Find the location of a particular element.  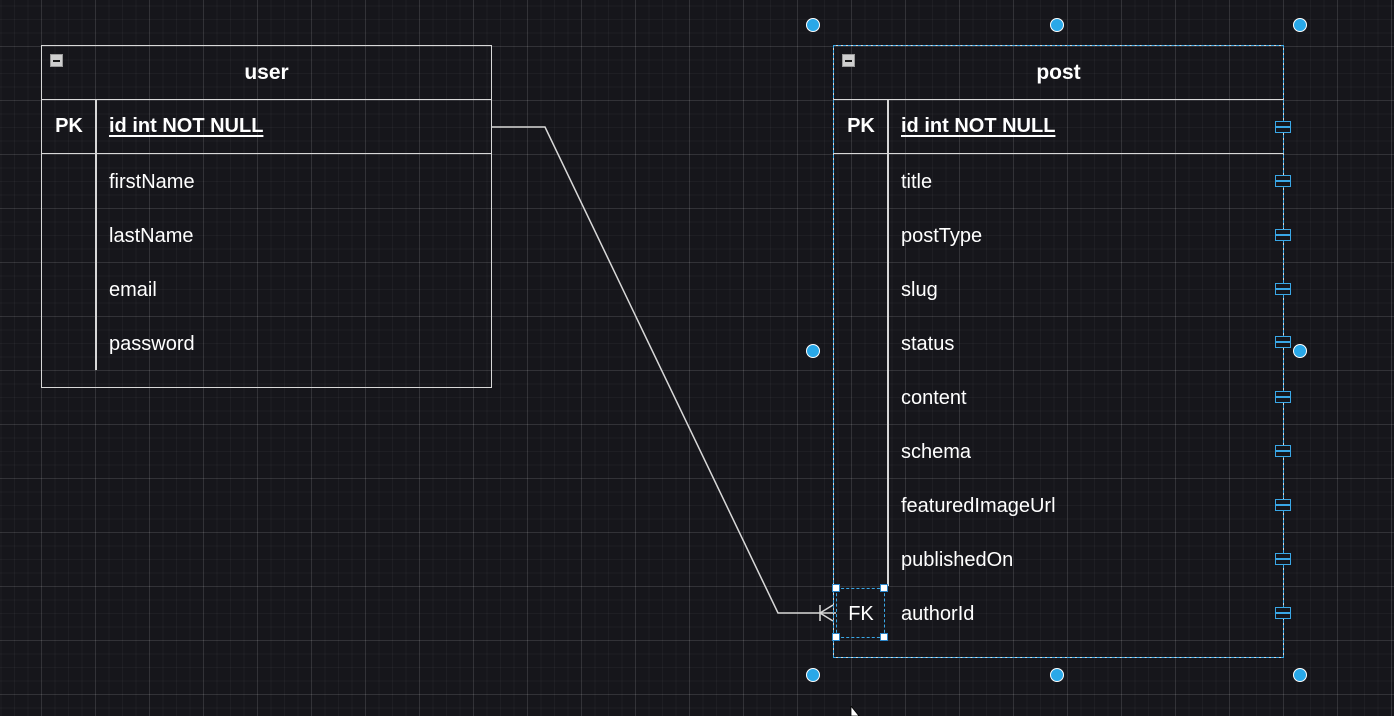

user-table-header: user is located at coordinates (266, 73).